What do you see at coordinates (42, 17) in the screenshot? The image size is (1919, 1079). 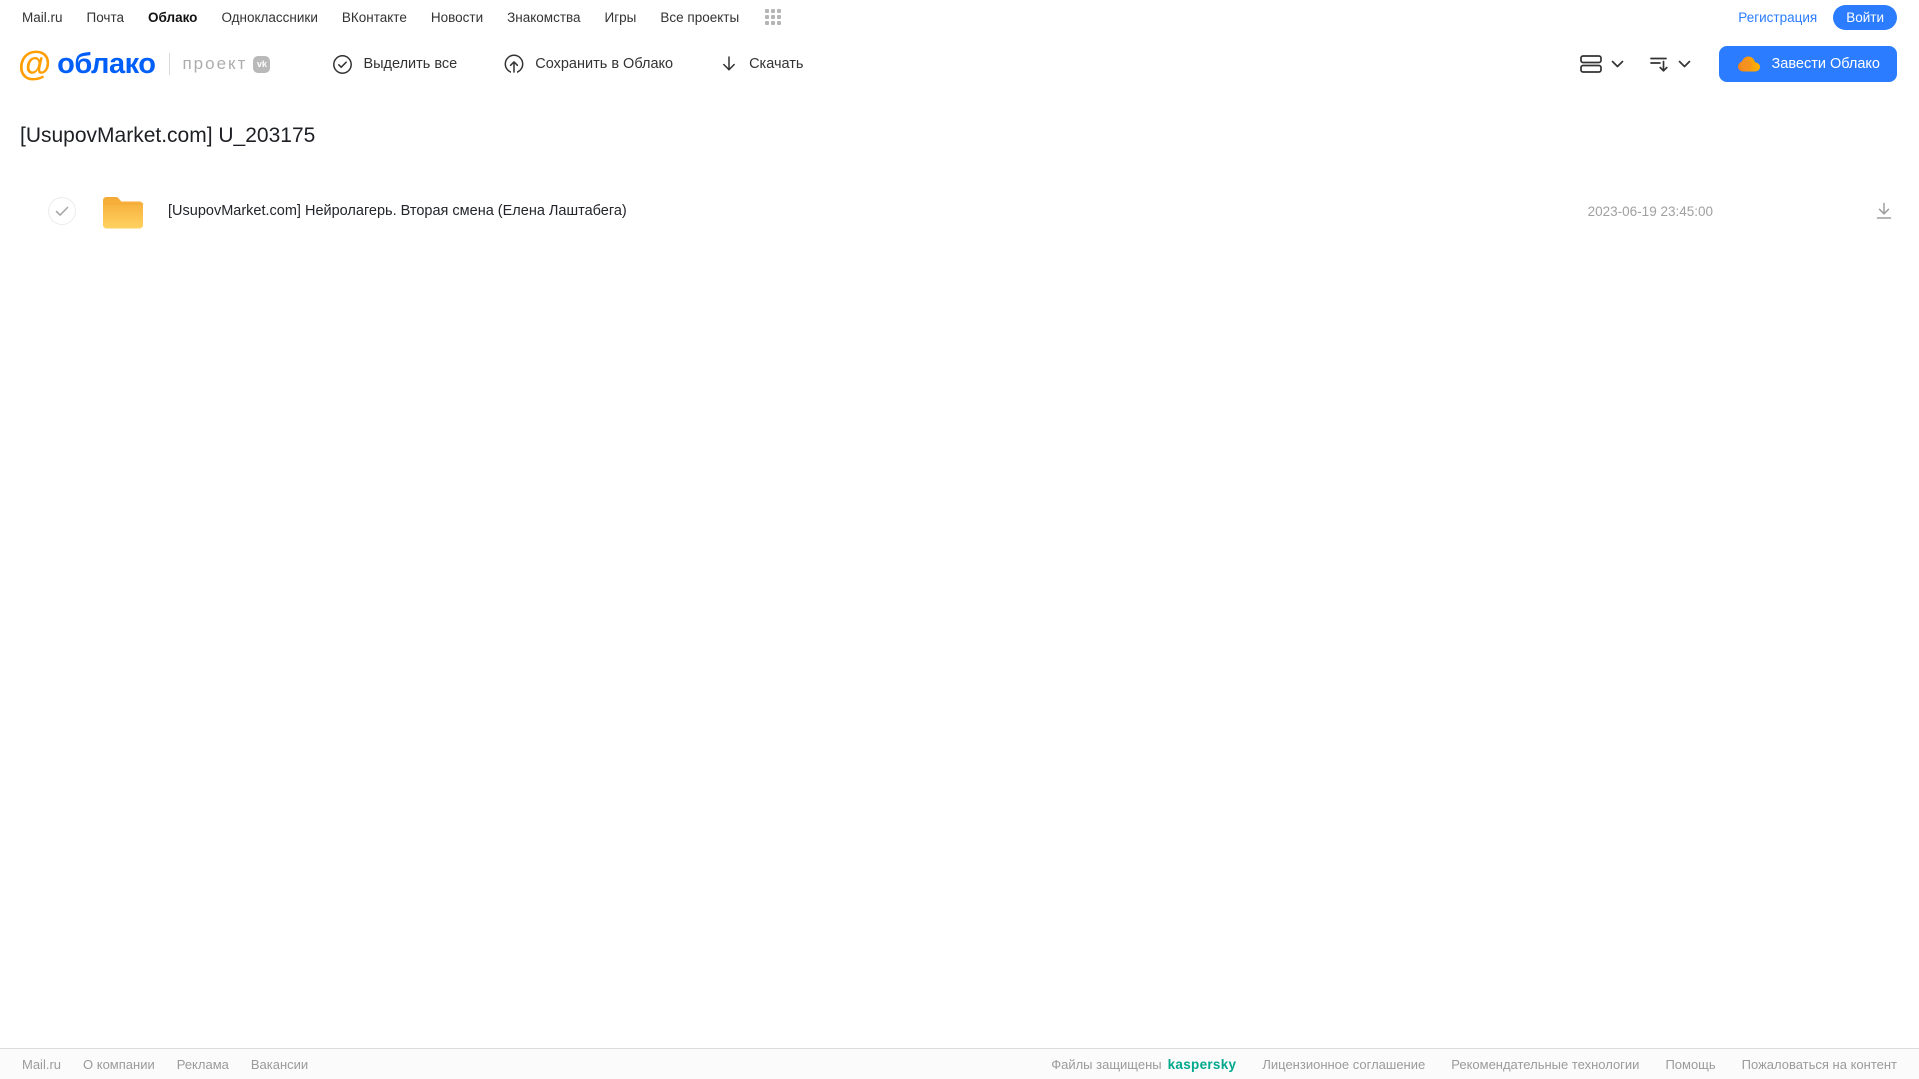 I see `topbar-link-mailru: Mail.ru` at bounding box center [42, 17].